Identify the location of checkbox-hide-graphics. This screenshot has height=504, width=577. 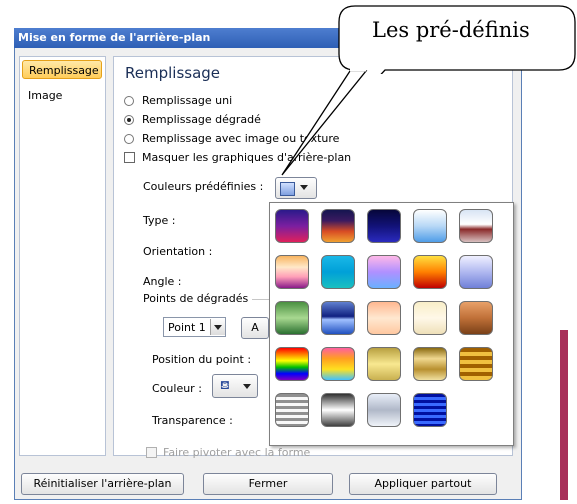
(129, 157).